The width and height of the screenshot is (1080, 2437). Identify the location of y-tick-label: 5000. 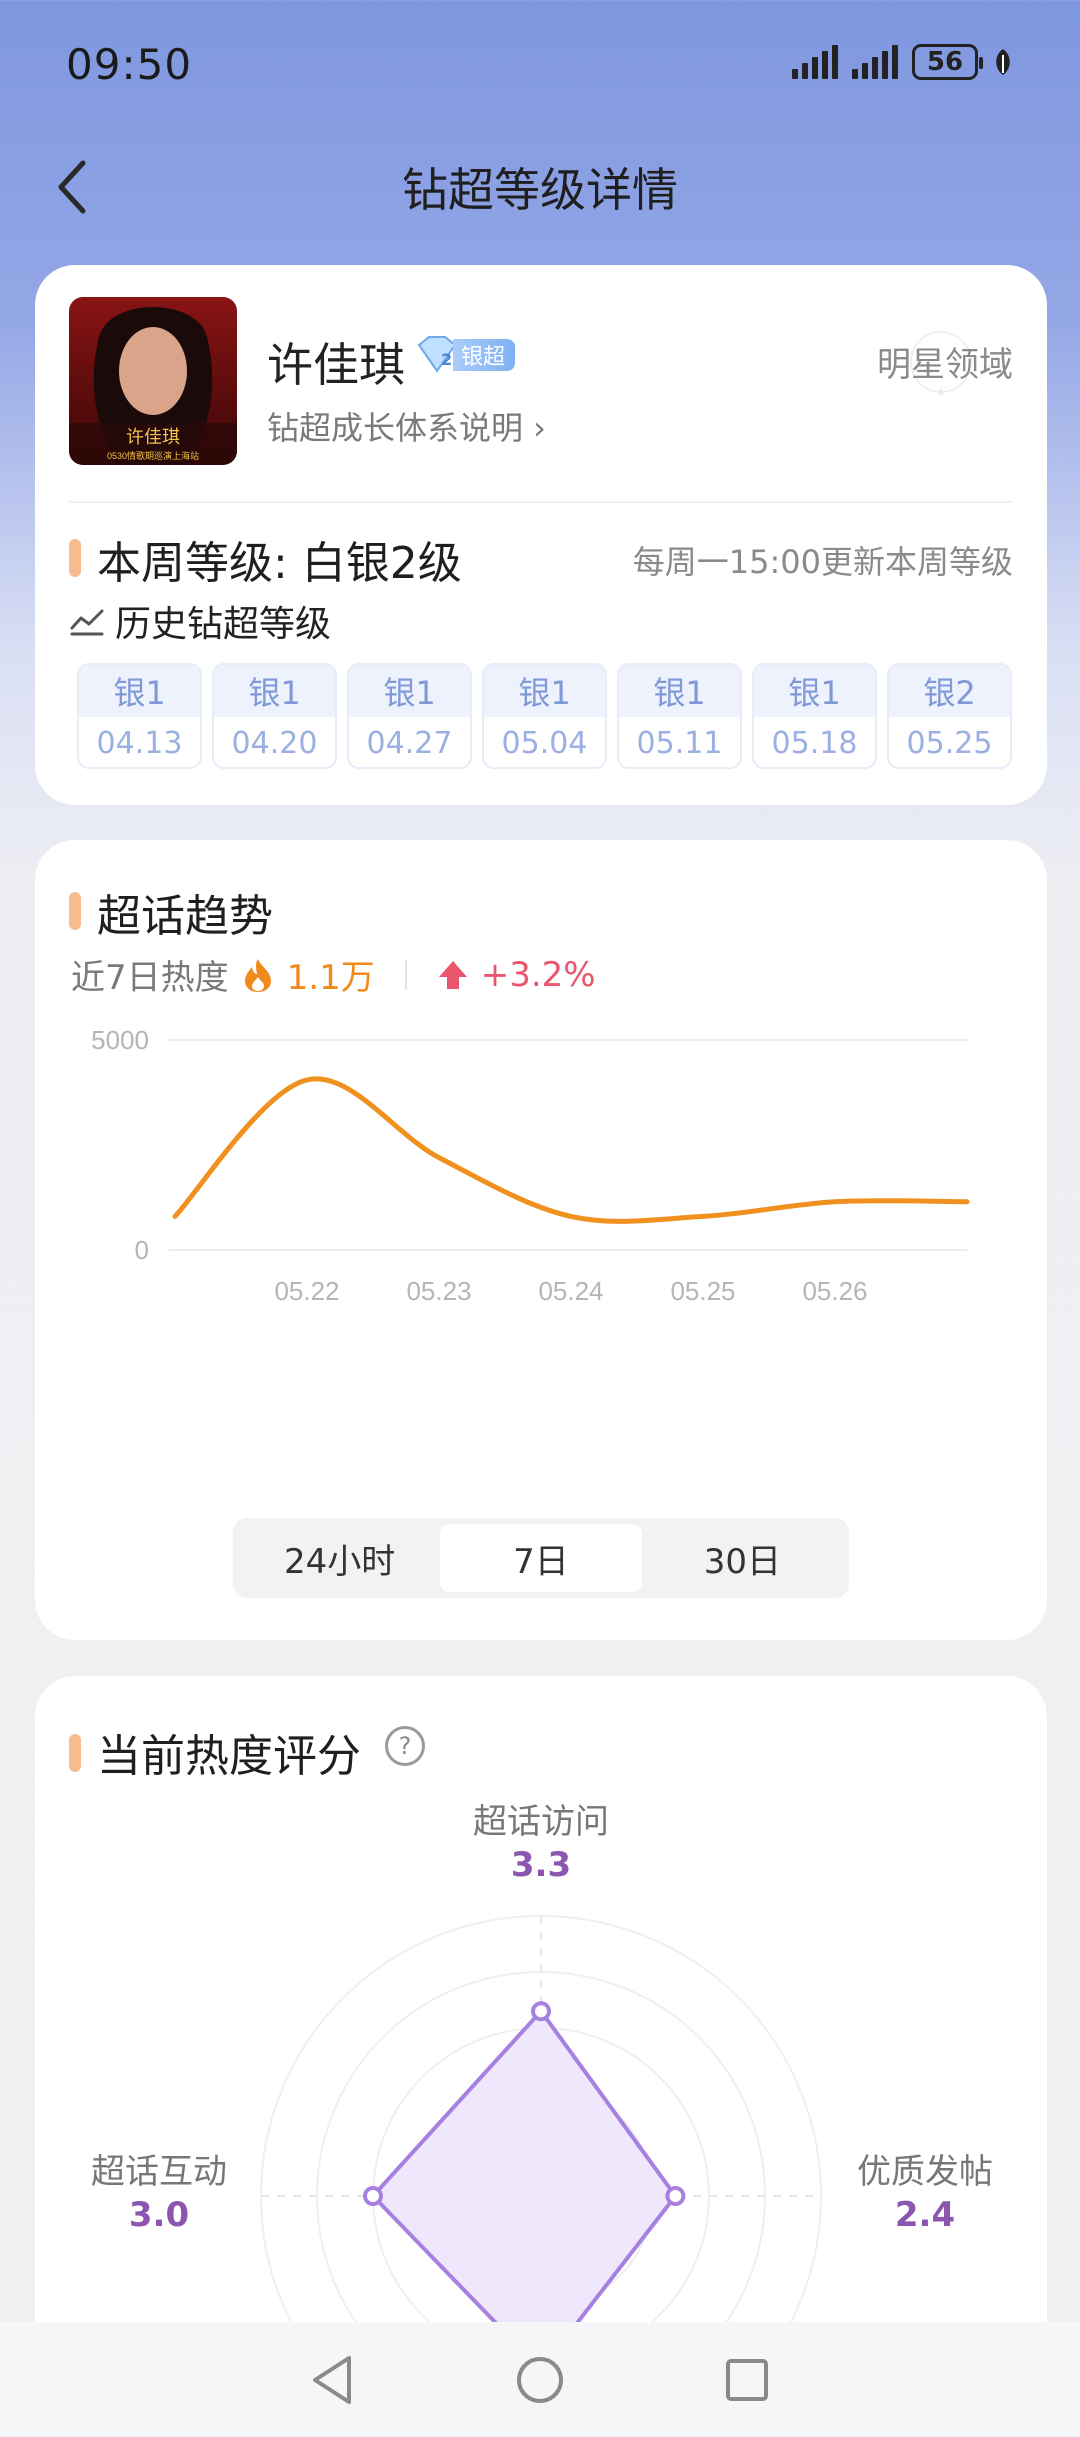
(120, 1040).